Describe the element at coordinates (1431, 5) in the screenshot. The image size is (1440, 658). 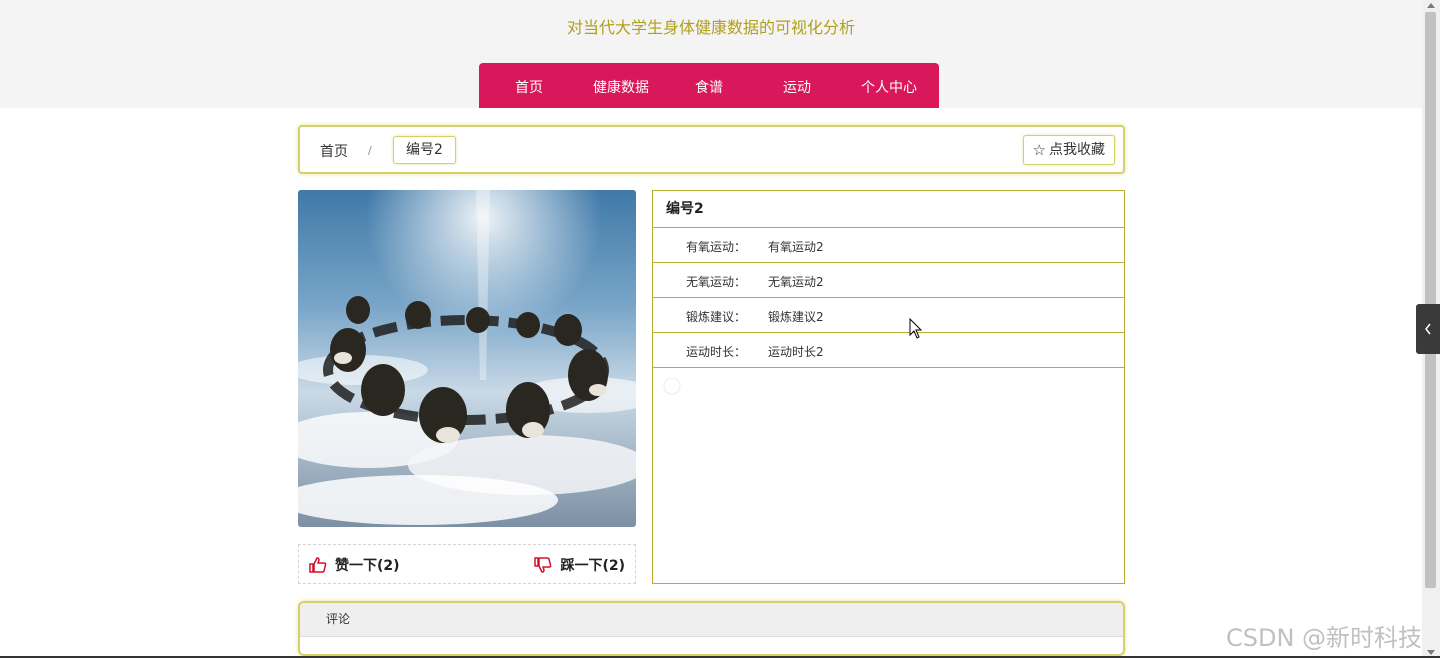
I see `scroll-up-arrow` at that location.